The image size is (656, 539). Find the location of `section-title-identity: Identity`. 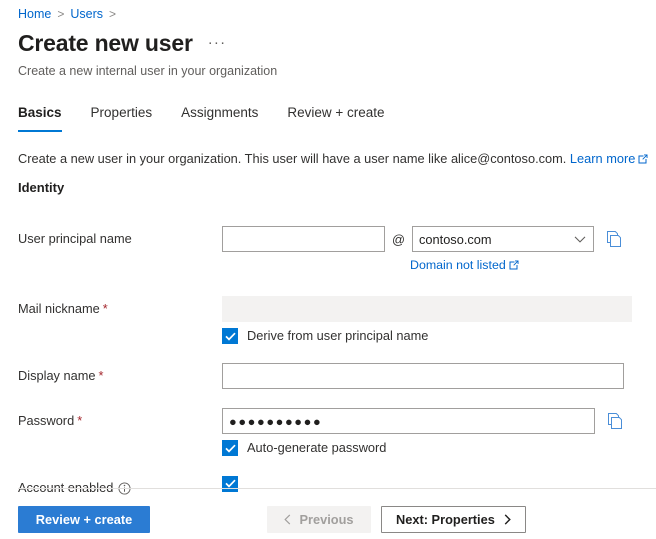

section-title-identity: Identity is located at coordinates (41, 187).